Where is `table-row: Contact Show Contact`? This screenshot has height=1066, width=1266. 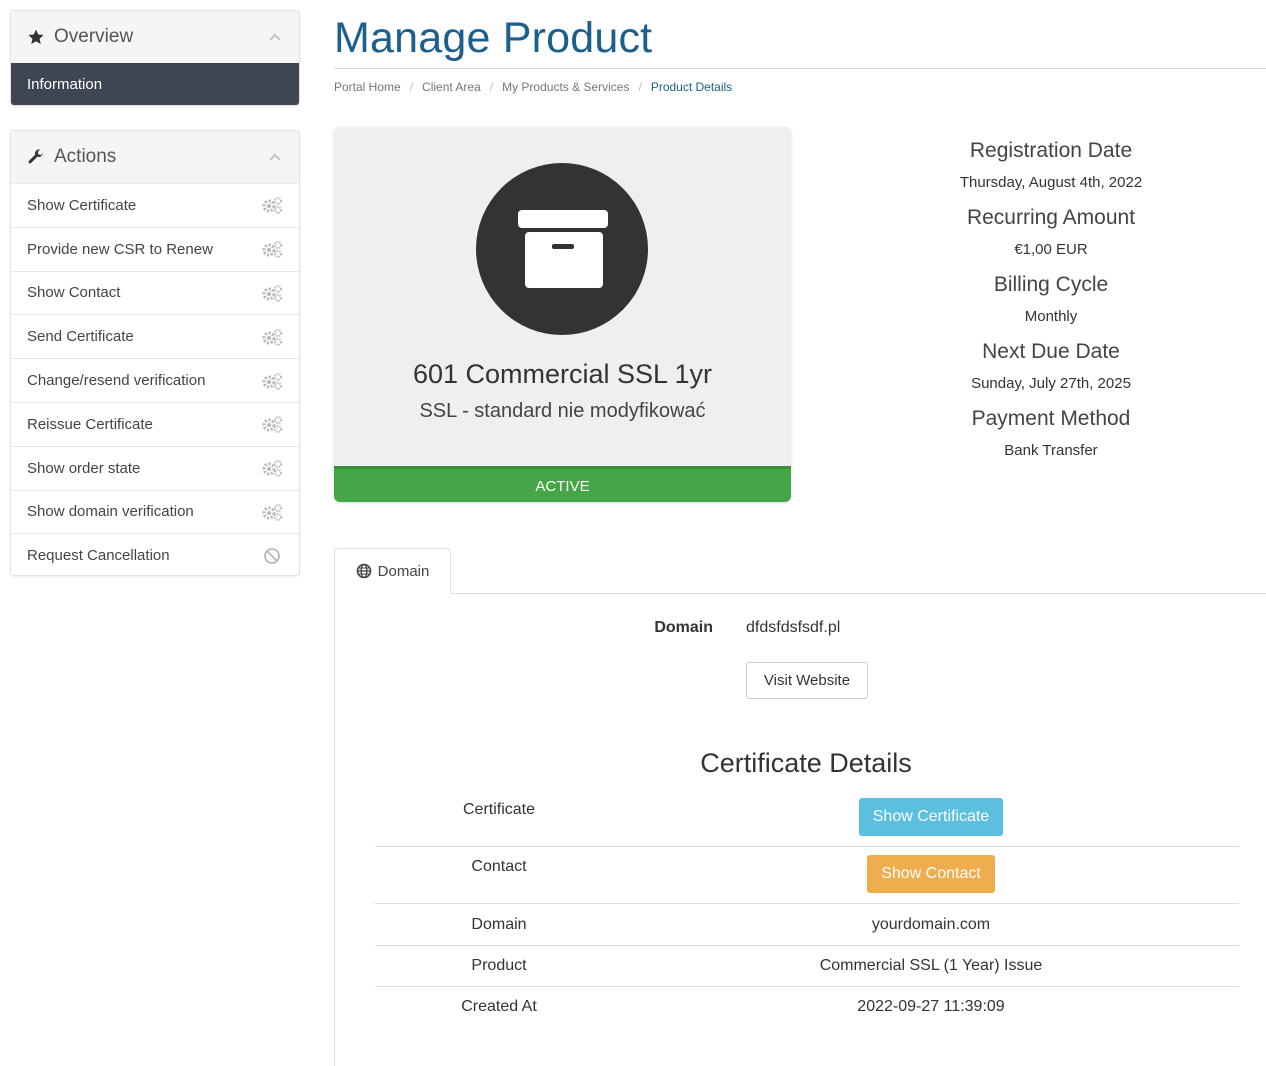
table-row: Contact Show Contact is located at coordinates (807, 875).